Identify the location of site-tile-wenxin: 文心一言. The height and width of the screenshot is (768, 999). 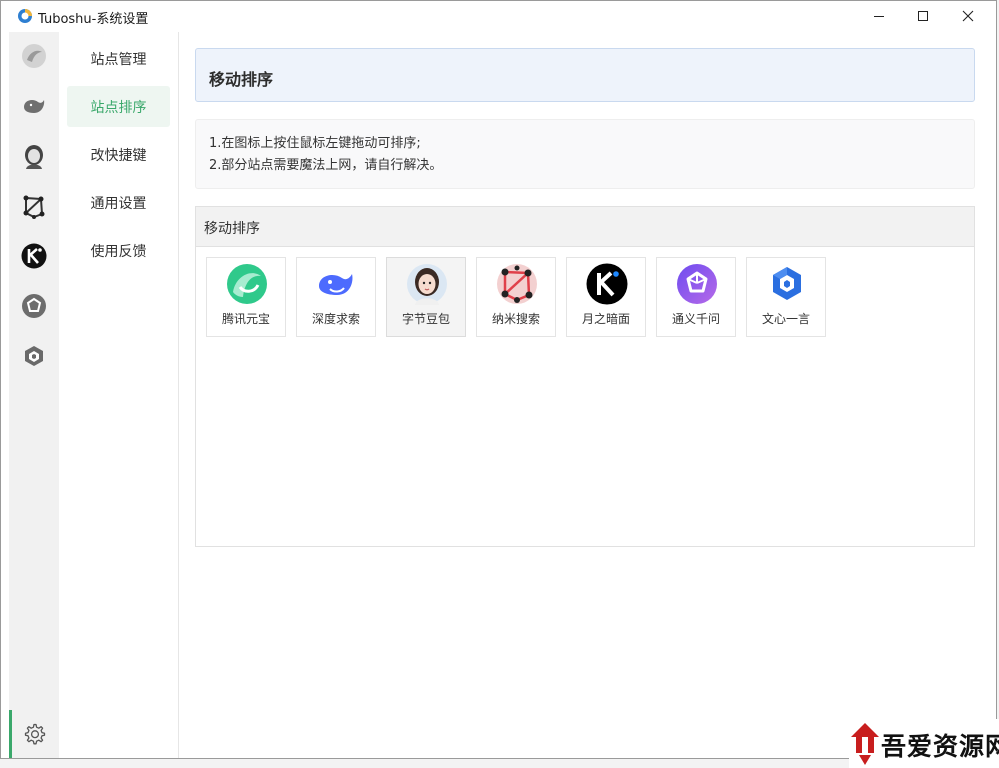
(786, 297).